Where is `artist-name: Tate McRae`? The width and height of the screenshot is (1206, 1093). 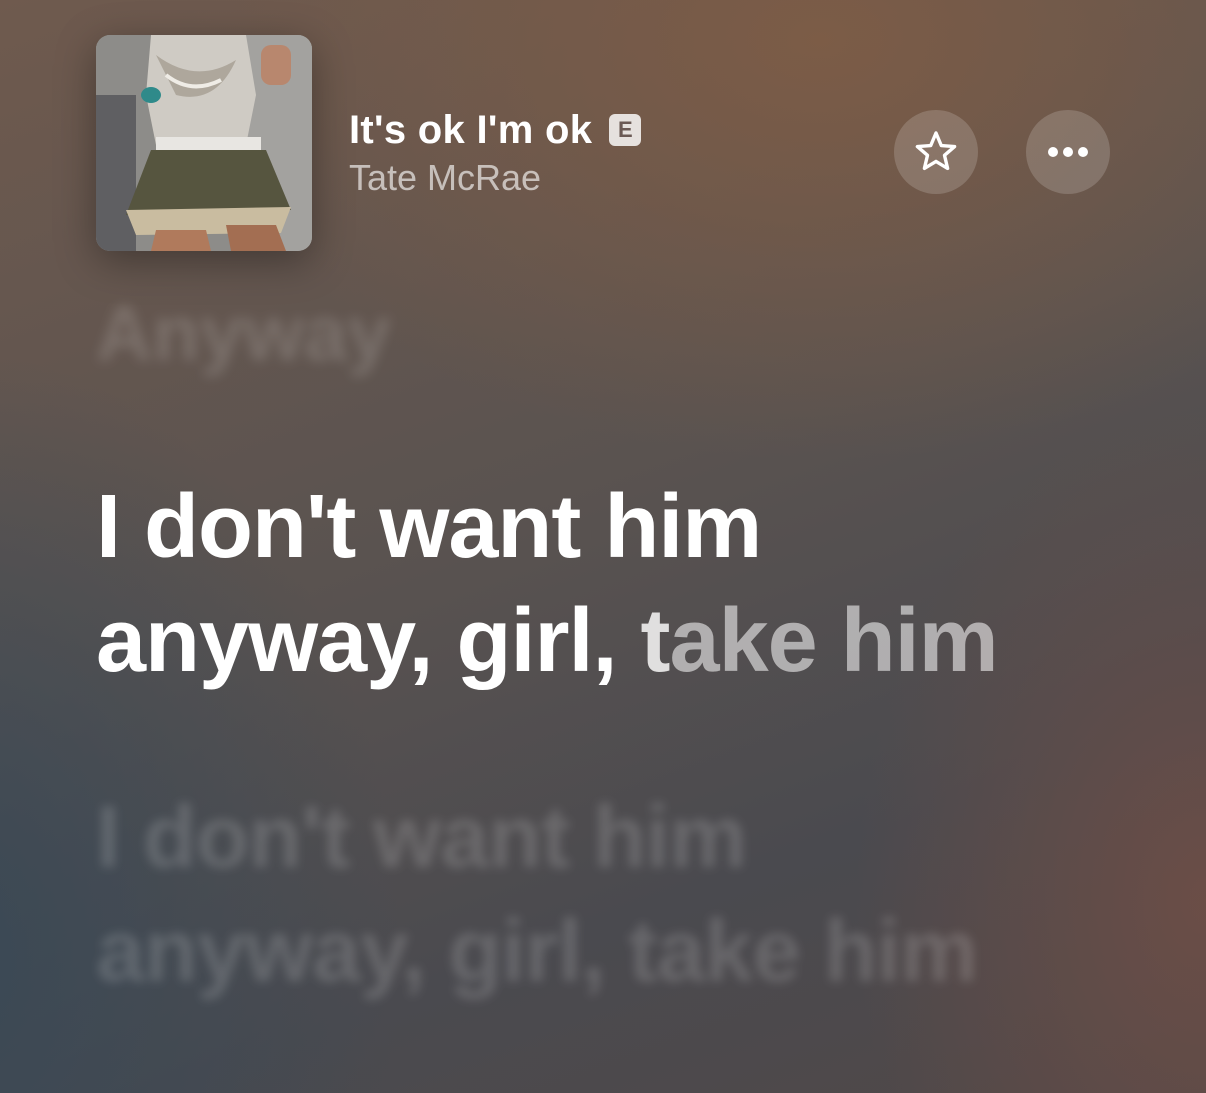
artist-name: Tate McRae is located at coordinates (495, 178).